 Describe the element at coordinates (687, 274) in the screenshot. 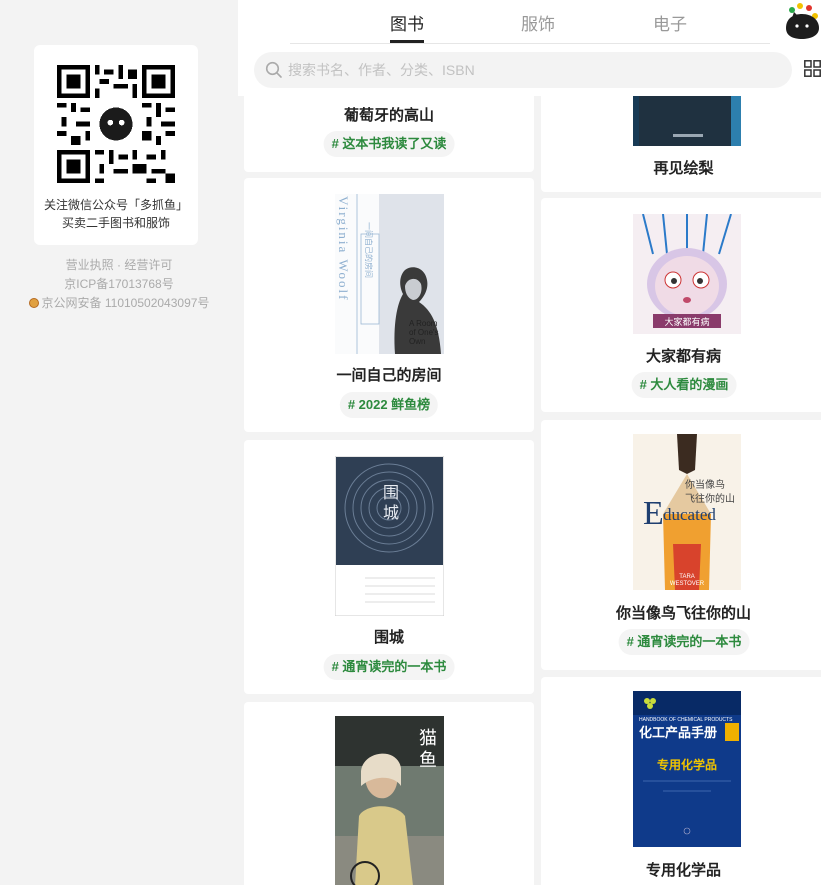

I see `book-cover: 大家都有病` at that location.